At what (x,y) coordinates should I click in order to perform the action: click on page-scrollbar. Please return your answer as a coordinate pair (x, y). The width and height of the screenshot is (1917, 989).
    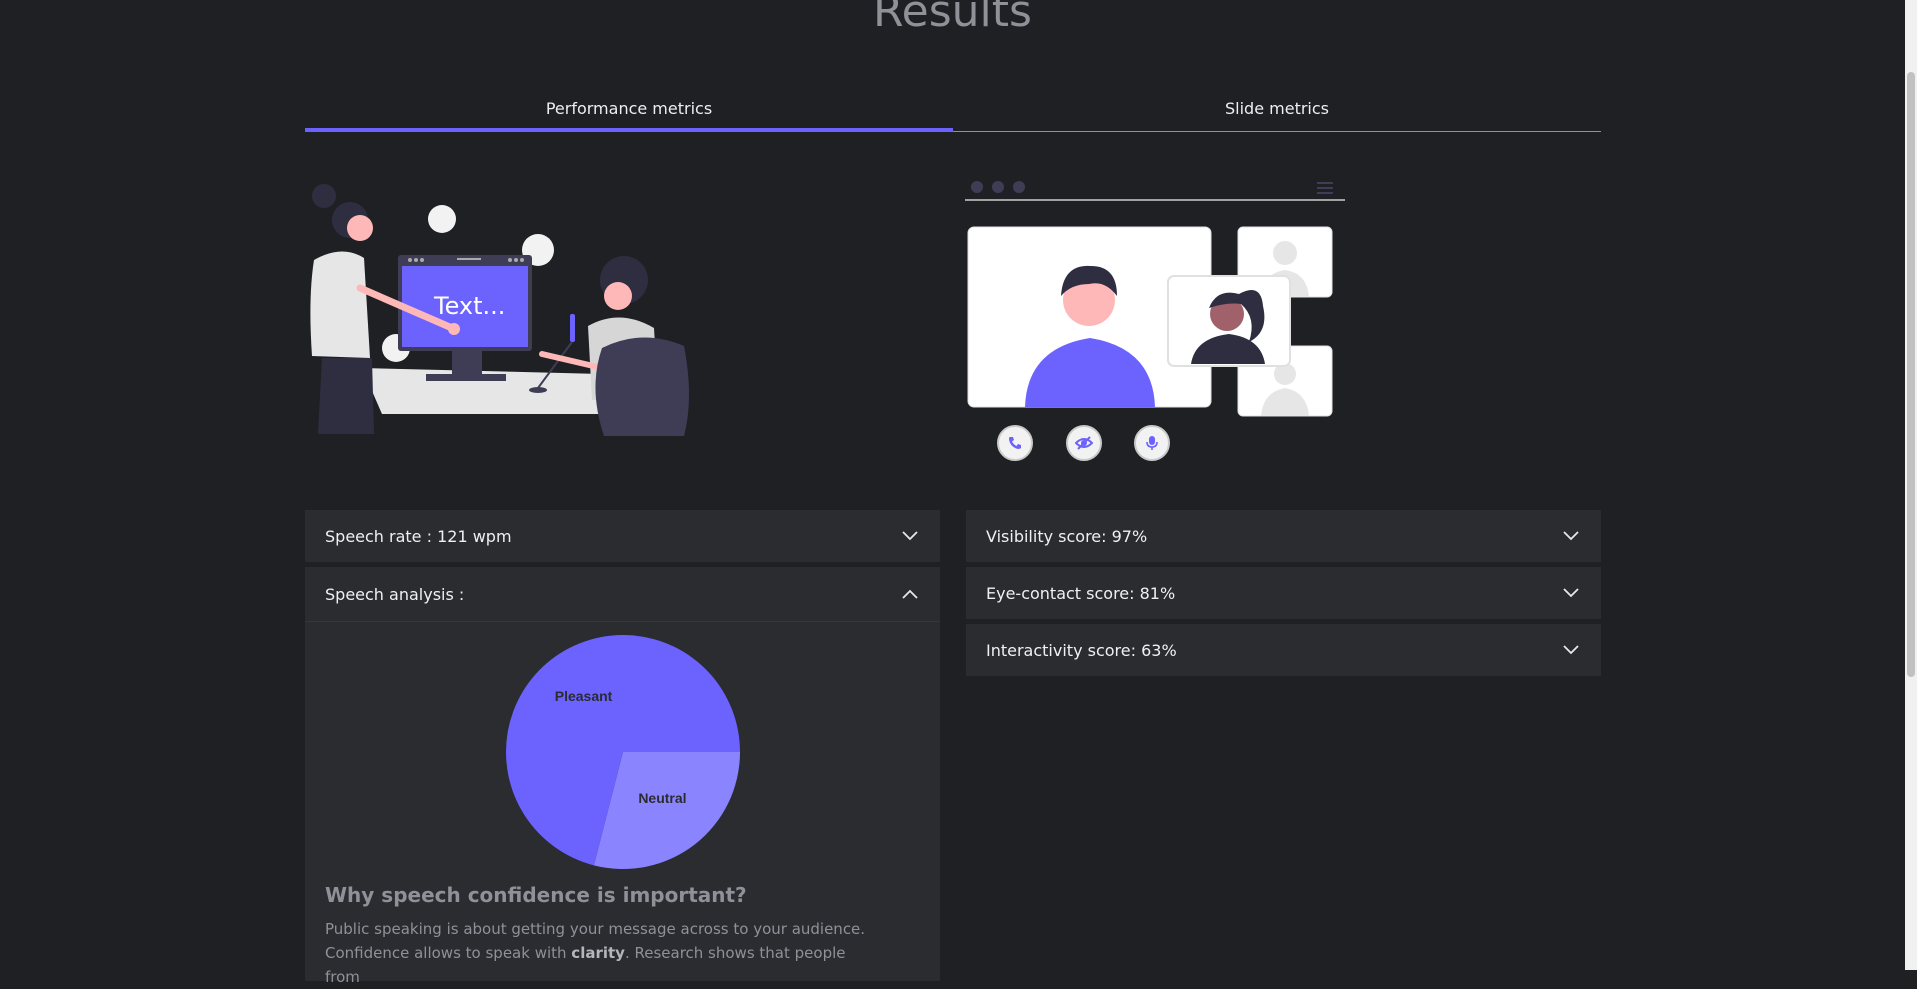
    Looking at the image, I should click on (1911, 485).